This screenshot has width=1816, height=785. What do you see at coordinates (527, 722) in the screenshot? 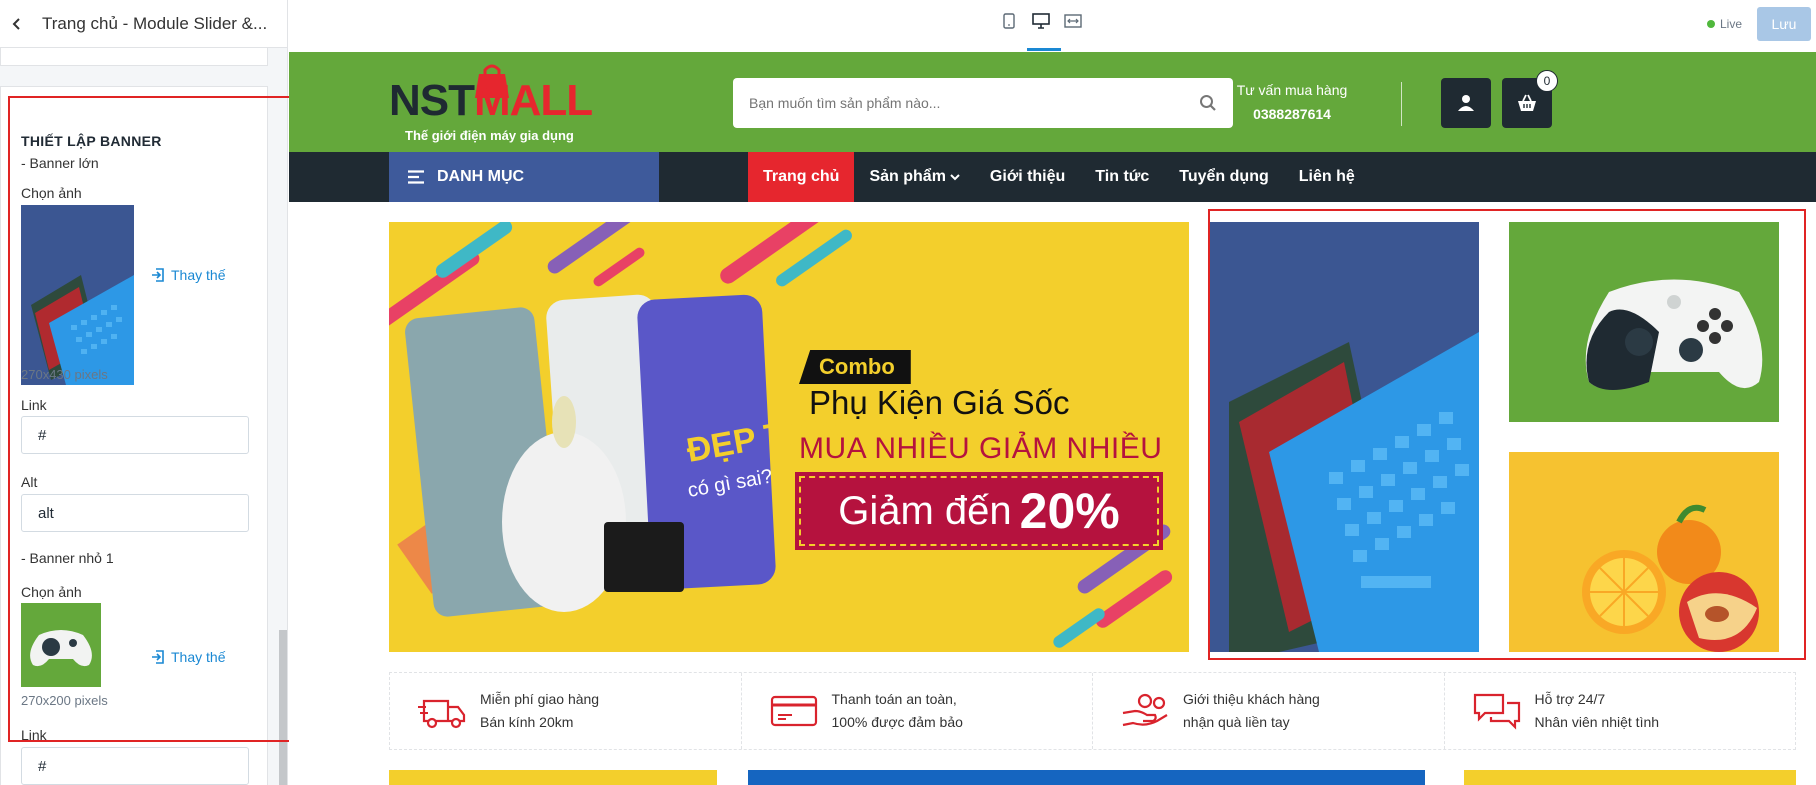
I see `feature-subtitle: Bán kính 20km` at bounding box center [527, 722].